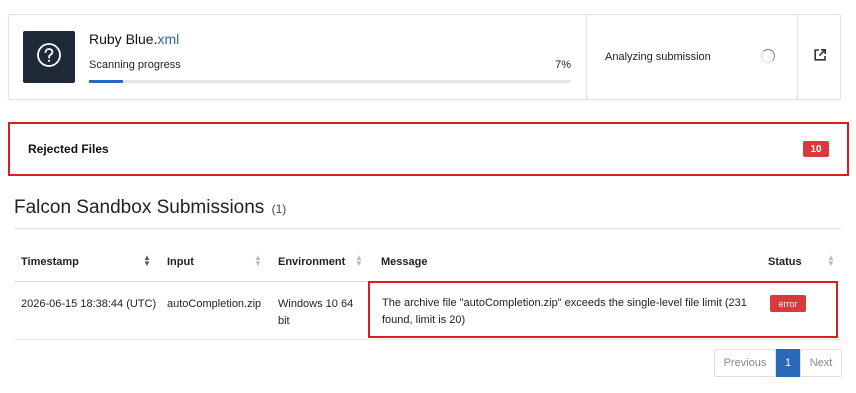 The width and height of the screenshot is (856, 393). What do you see at coordinates (821, 363) in the screenshot?
I see `next-page-button: Next` at bounding box center [821, 363].